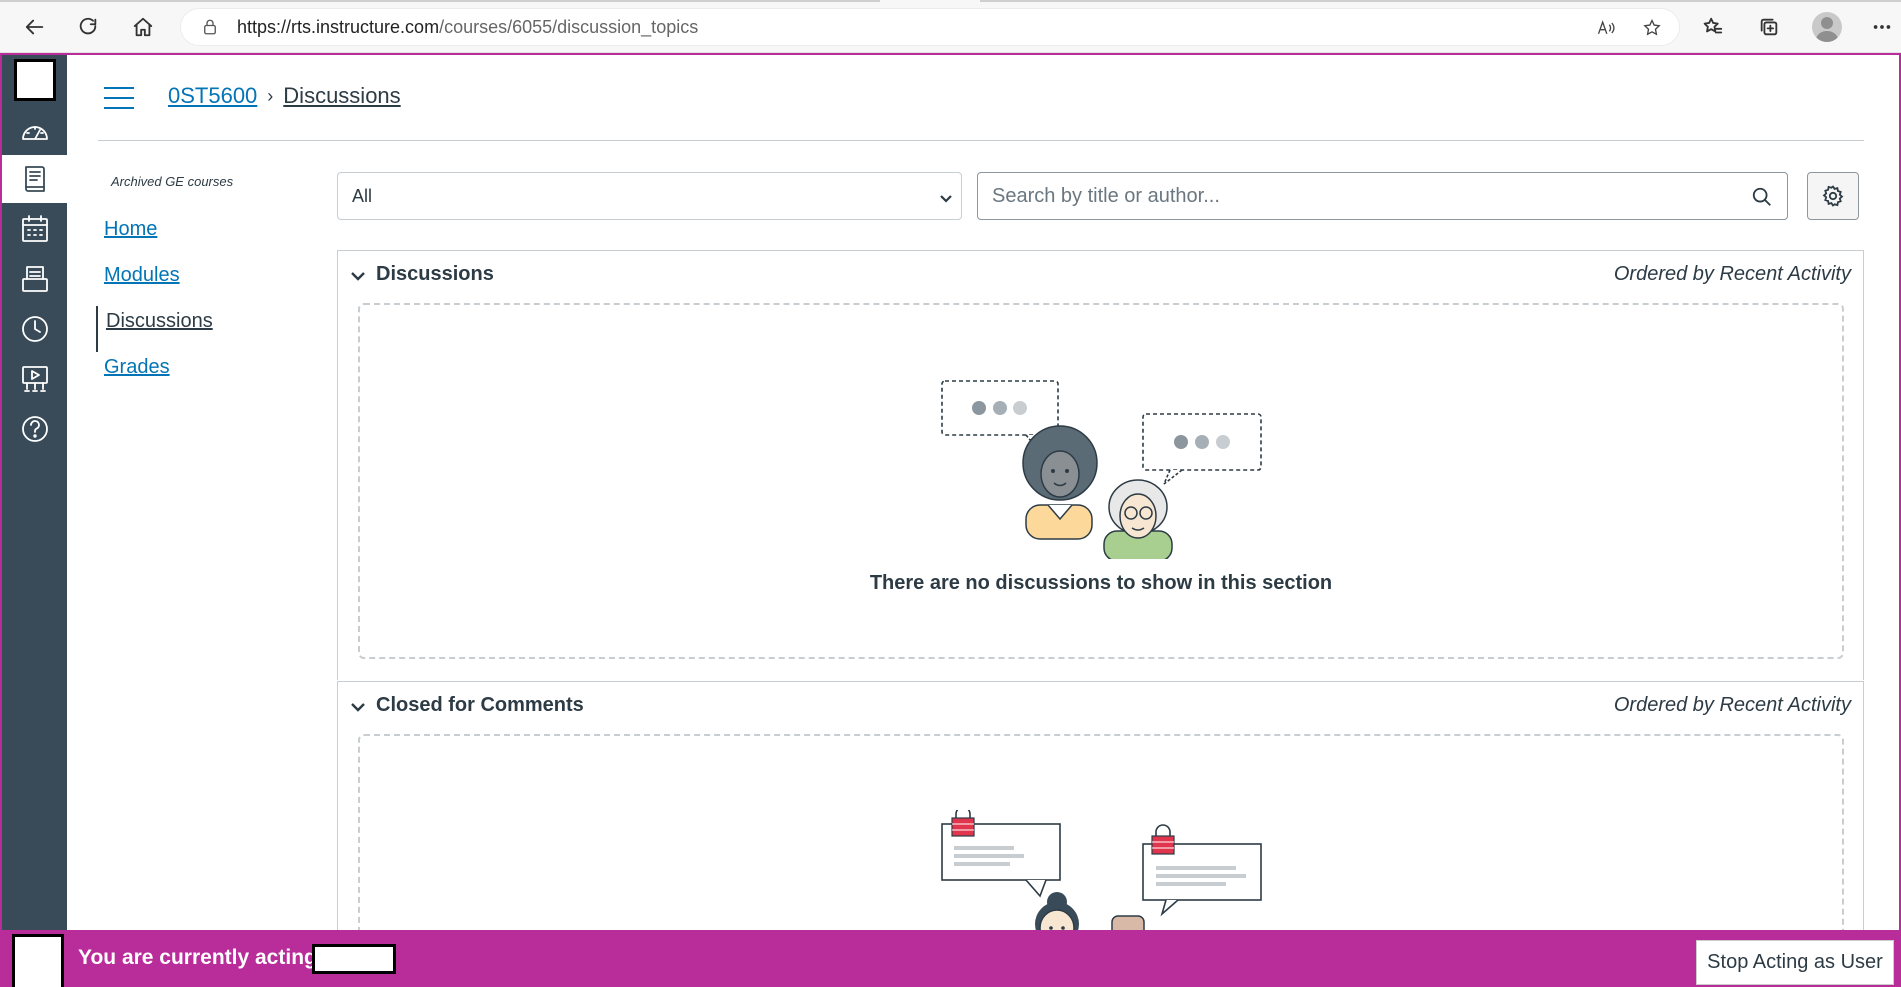  What do you see at coordinates (341, 96) in the screenshot?
I see `breadcrumb-current: Discussions` at bounding box center [341, 96].